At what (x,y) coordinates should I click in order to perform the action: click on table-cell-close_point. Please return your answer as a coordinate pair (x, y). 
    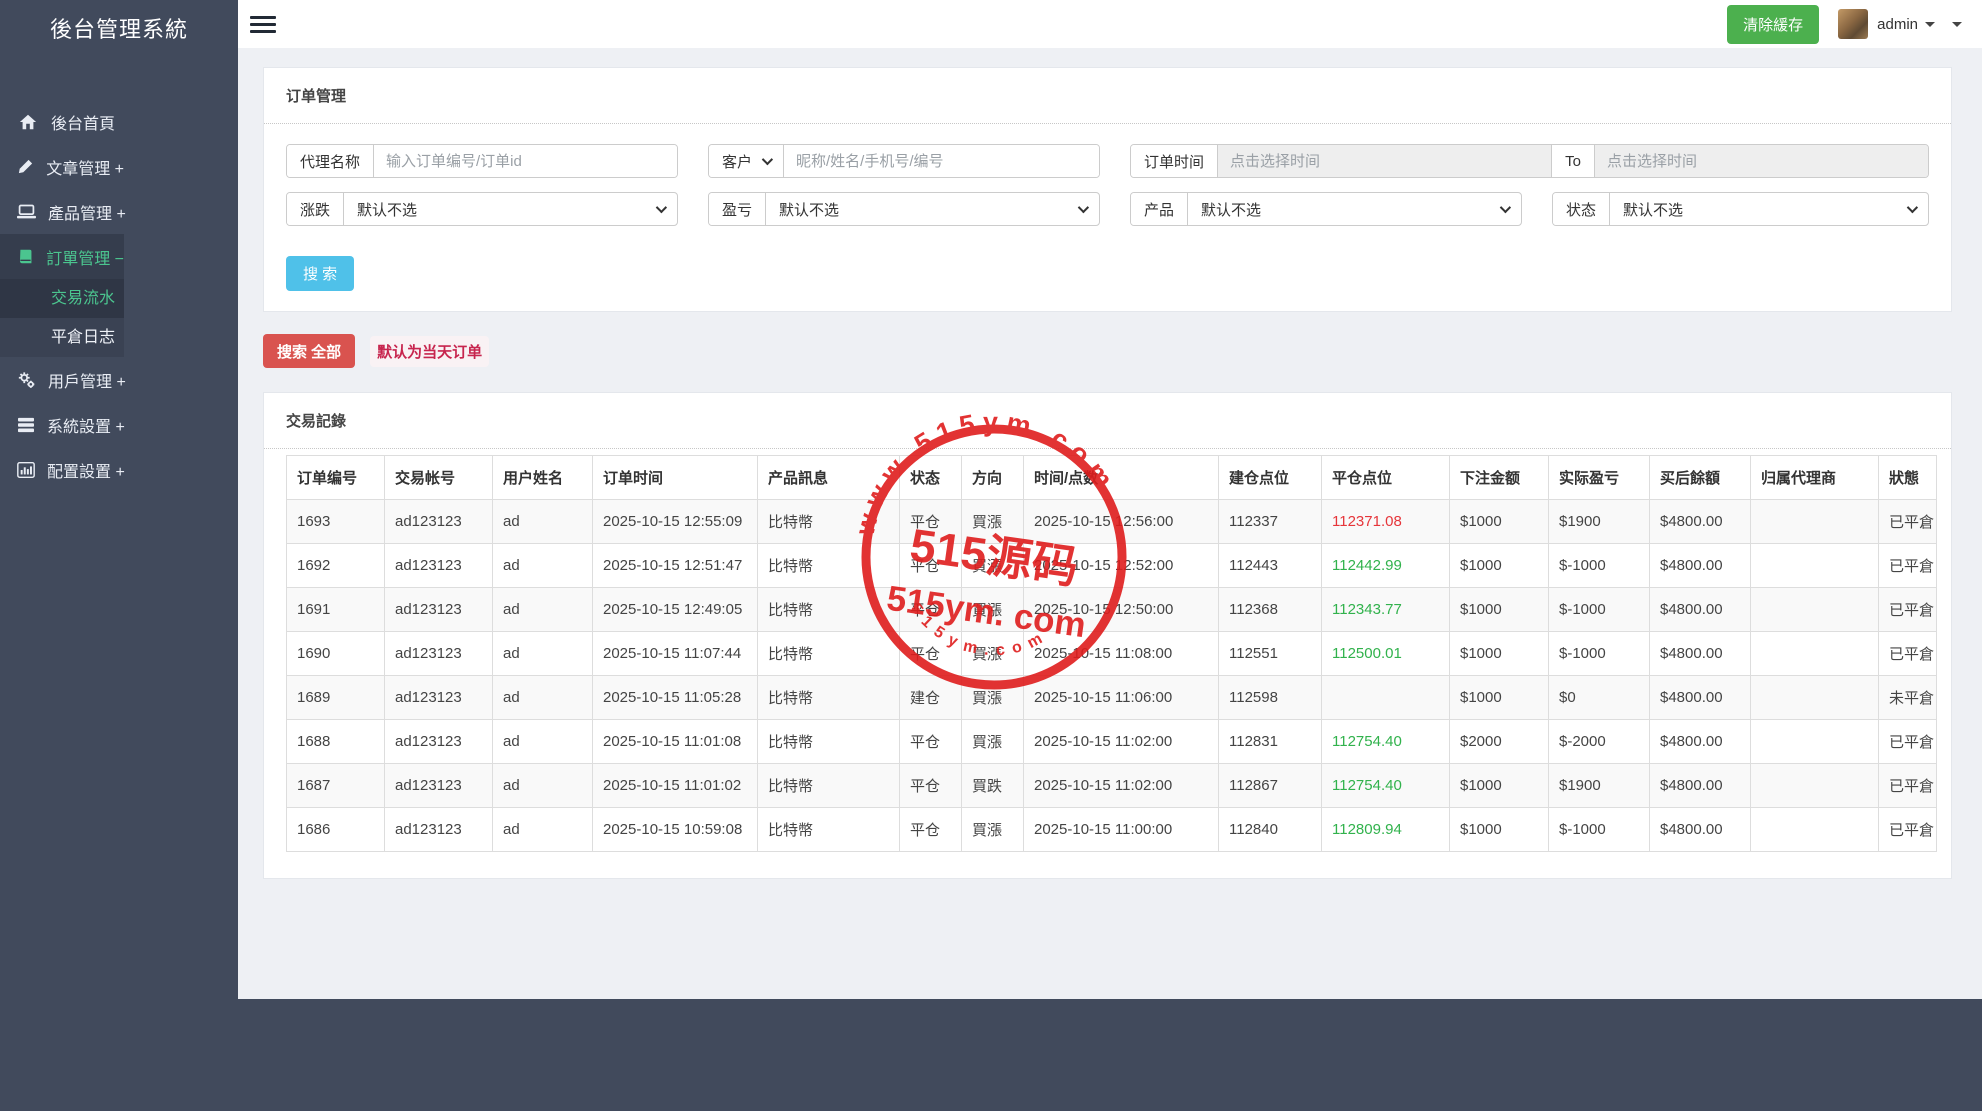
    Looking at the image, I should click on (1385, 697).